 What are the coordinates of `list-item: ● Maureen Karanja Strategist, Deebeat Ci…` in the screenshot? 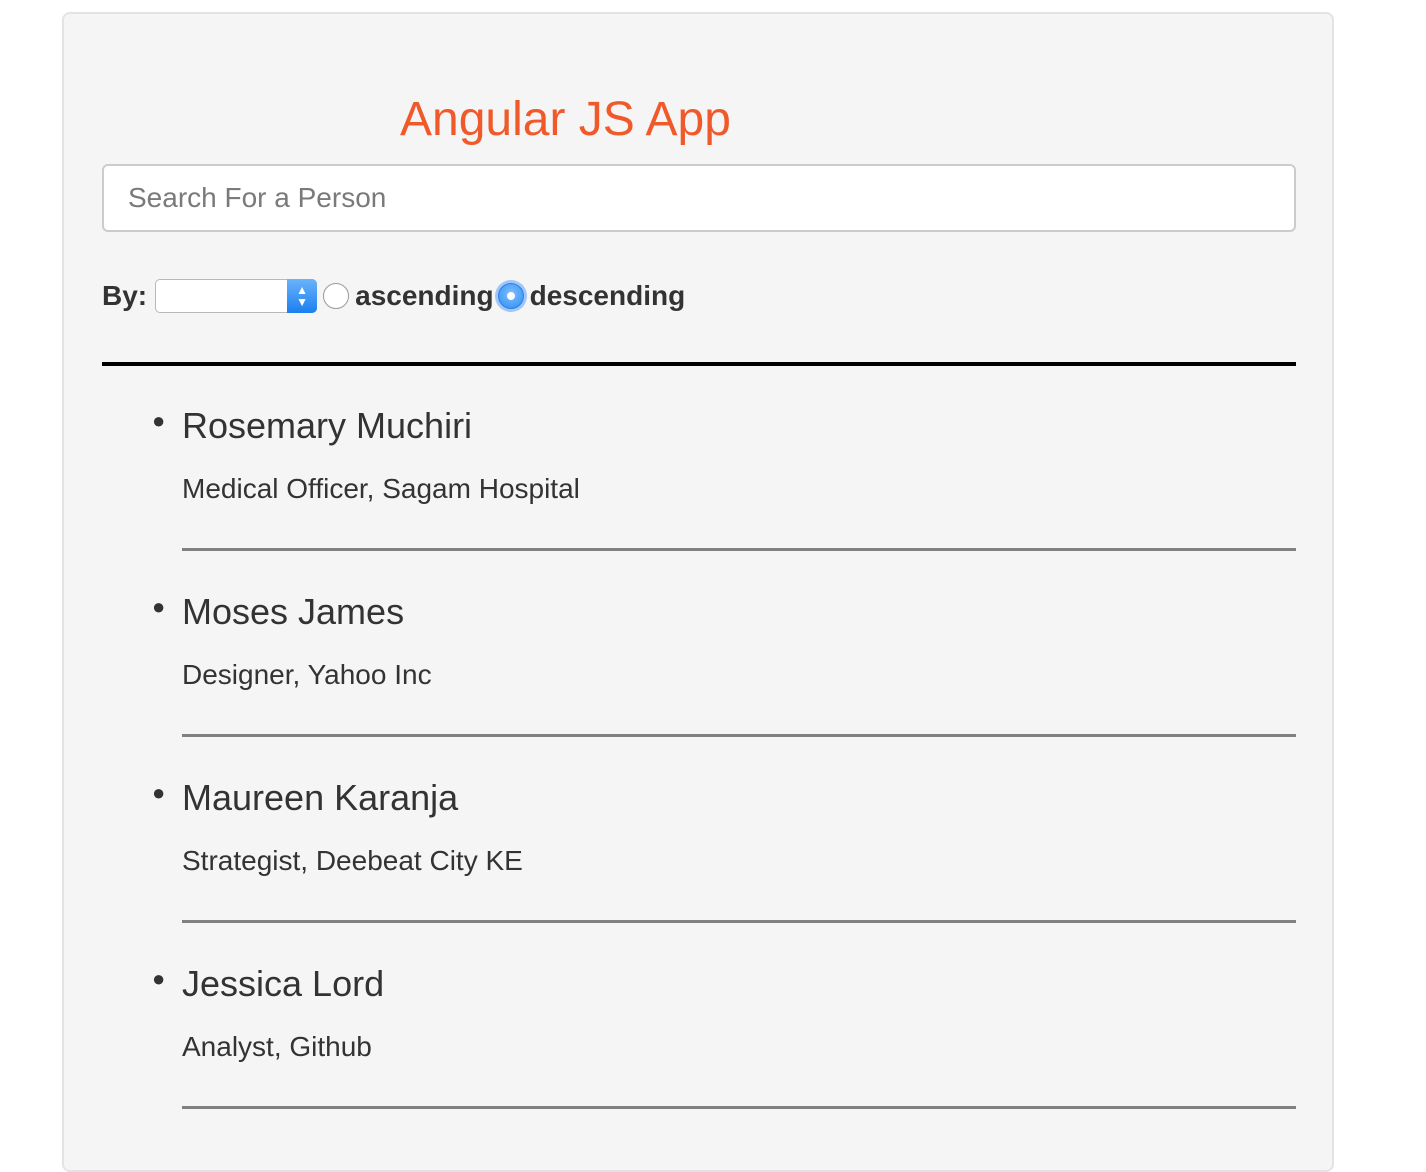 It's located at (700, 859).